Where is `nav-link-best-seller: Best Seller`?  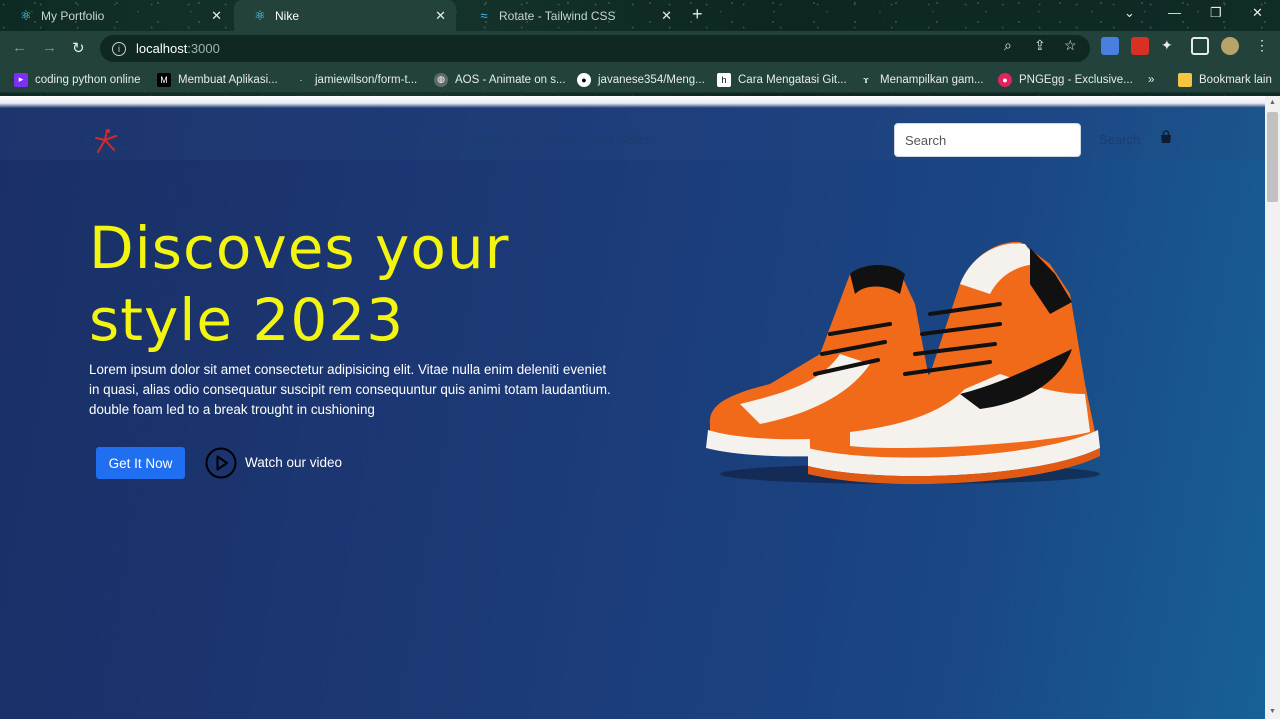
nav-link-best-seller: Best Seller is located at coordinates (618, 139).